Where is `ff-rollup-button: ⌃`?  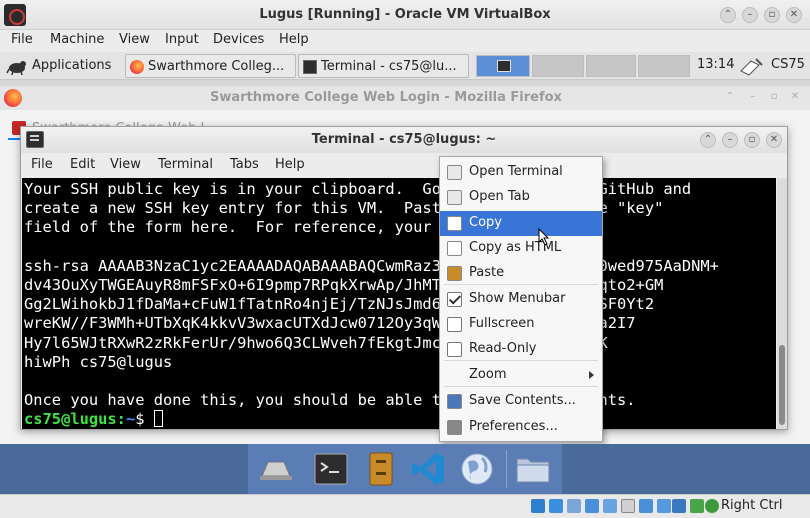
ff-rollup-button: ⌃ is located at coordinates (730, 98).